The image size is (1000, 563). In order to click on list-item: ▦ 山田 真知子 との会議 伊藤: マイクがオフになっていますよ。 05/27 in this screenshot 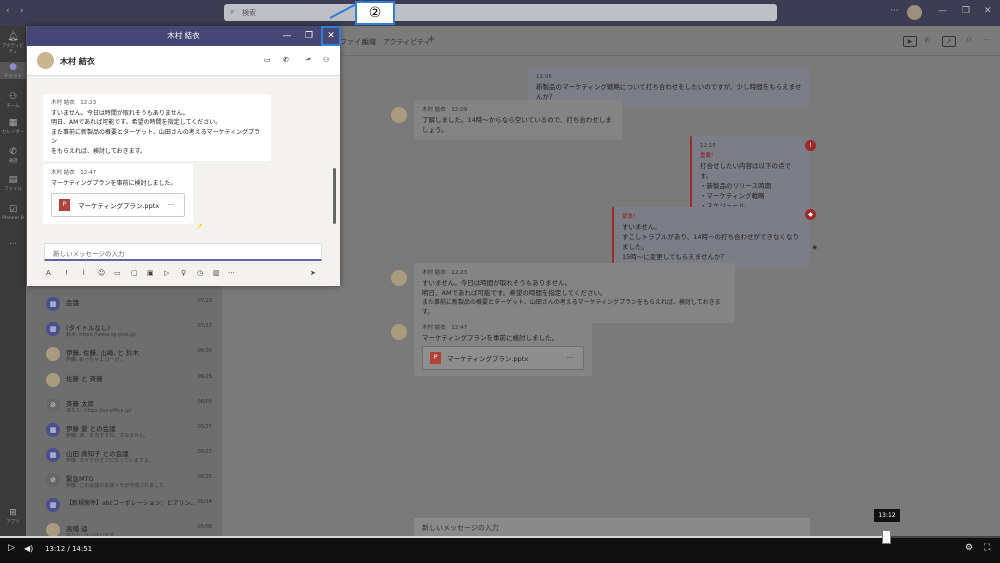, I will do `click(124, 456)`.